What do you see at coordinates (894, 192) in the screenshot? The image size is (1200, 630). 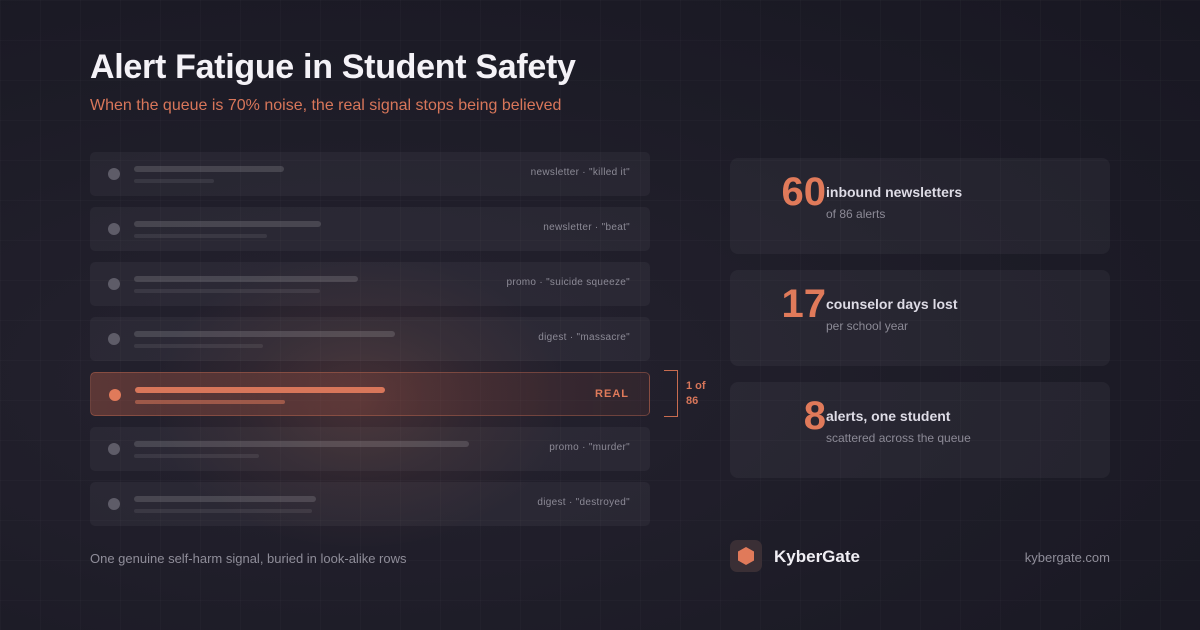 I see `stat-label: inbound newsletters` at bounding box center [894, 192].